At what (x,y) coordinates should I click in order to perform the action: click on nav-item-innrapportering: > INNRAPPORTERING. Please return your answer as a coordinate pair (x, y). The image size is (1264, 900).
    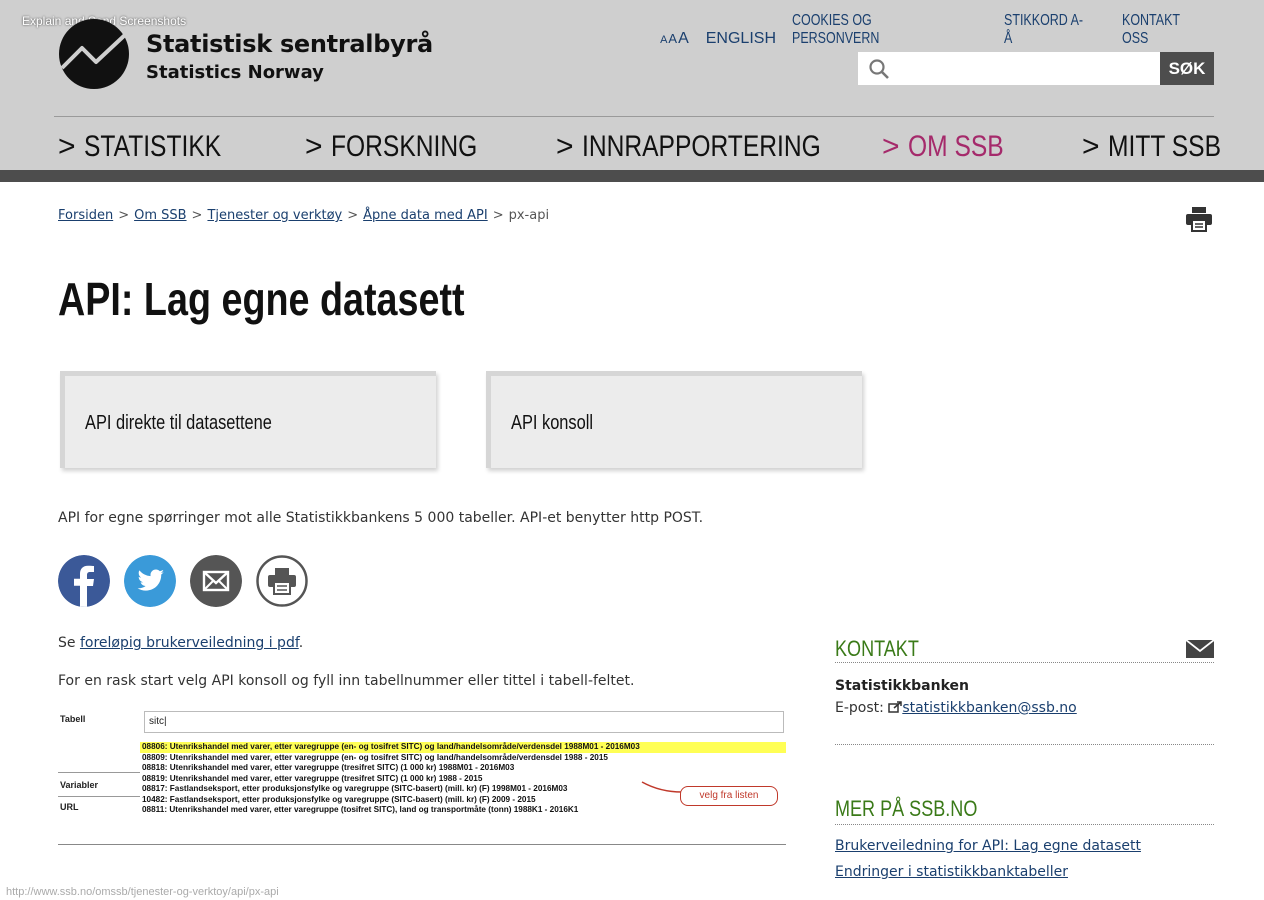
    Looking at the image, I should click on (714, 147).